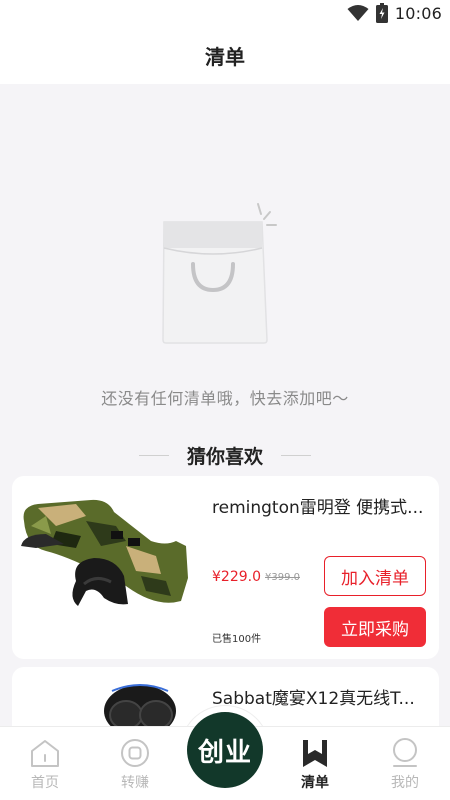 Image resolution: width=450 pixels, height=800 pixels. I want to click on target-icon, so click(135, 753).